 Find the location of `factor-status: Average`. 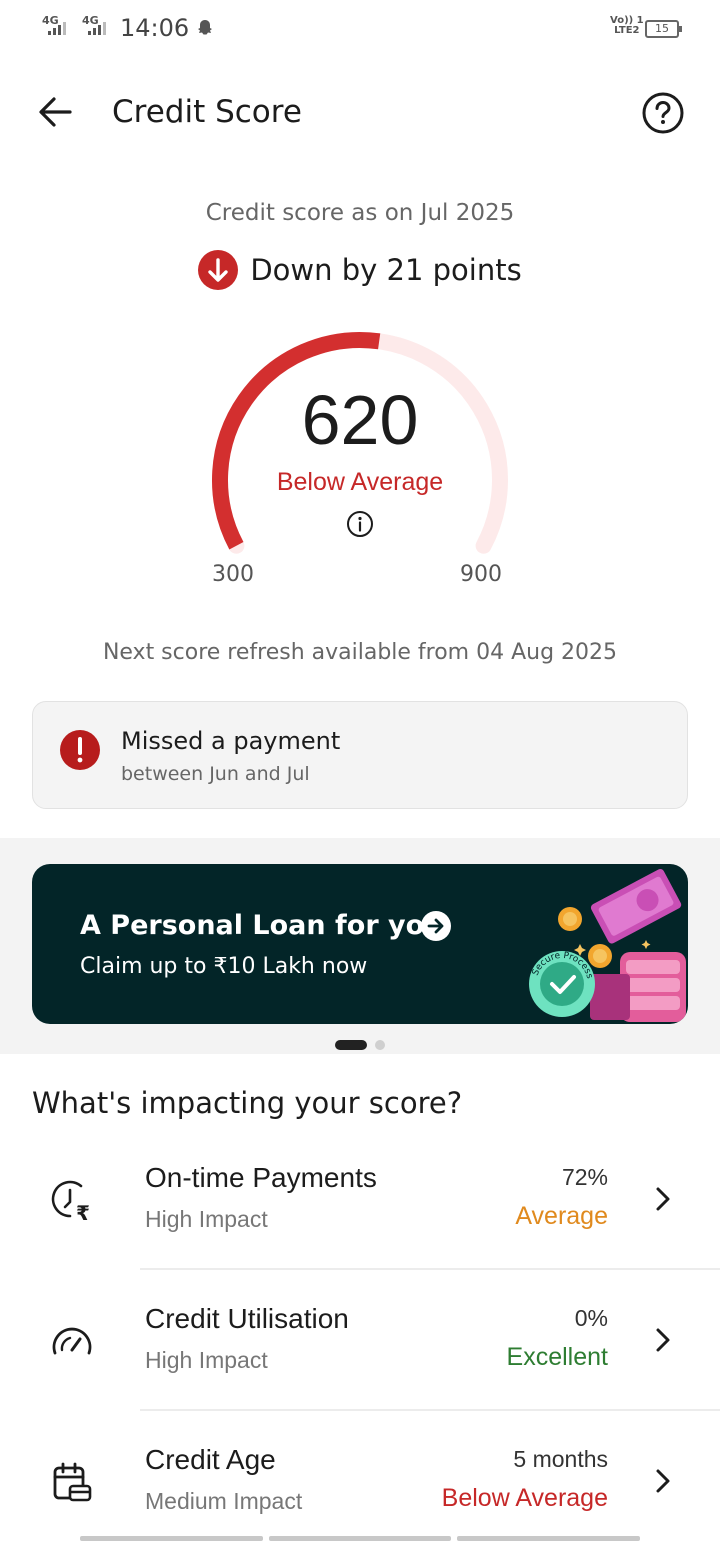

factor-status: Average is located at coordinates (561, 1216).